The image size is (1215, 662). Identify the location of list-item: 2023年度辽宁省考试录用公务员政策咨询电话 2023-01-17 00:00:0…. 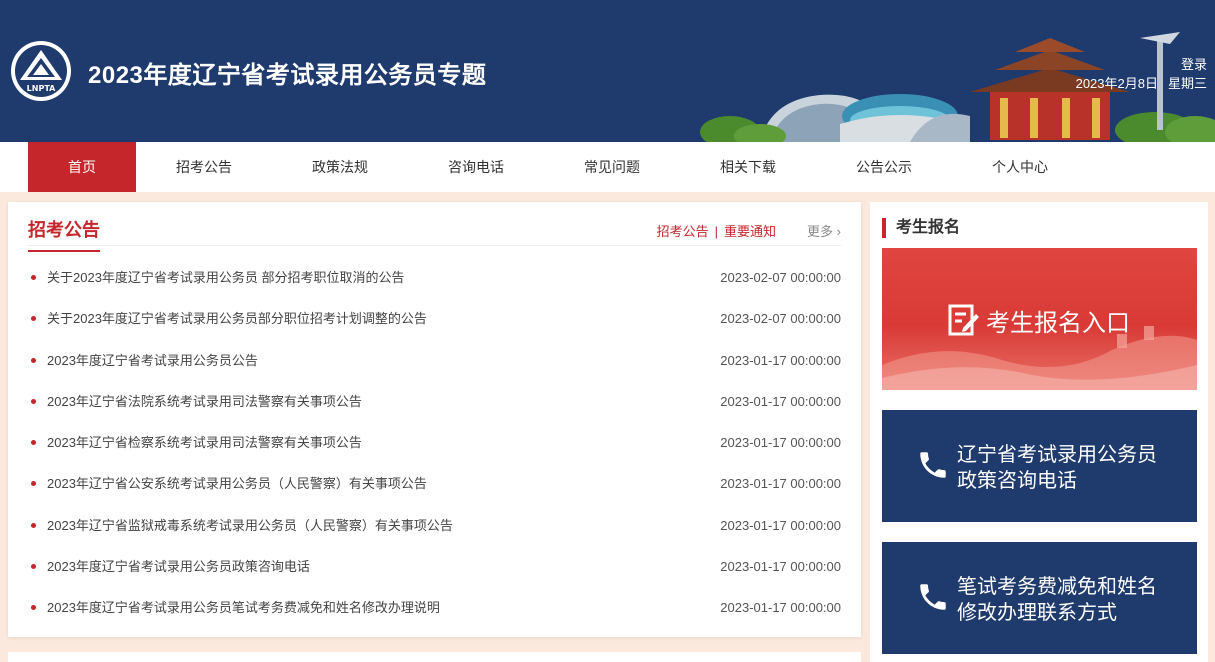
(434, 566).